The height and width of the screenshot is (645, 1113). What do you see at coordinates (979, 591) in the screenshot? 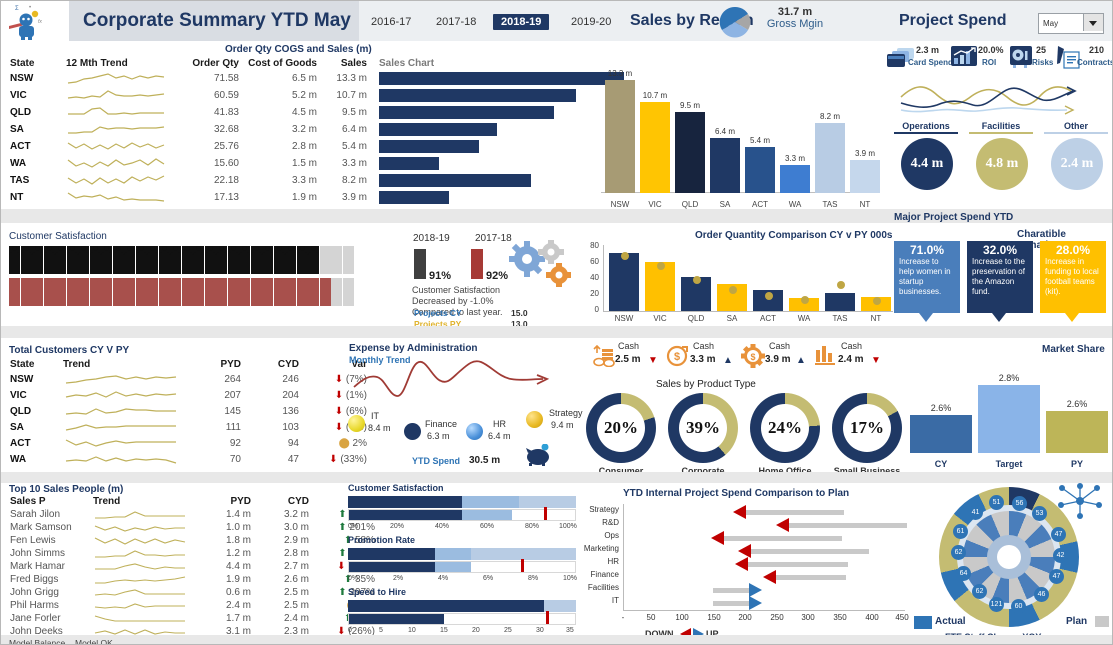
I see `fte-bubble-mkt-a: 62` at bounding box center [979, 591].